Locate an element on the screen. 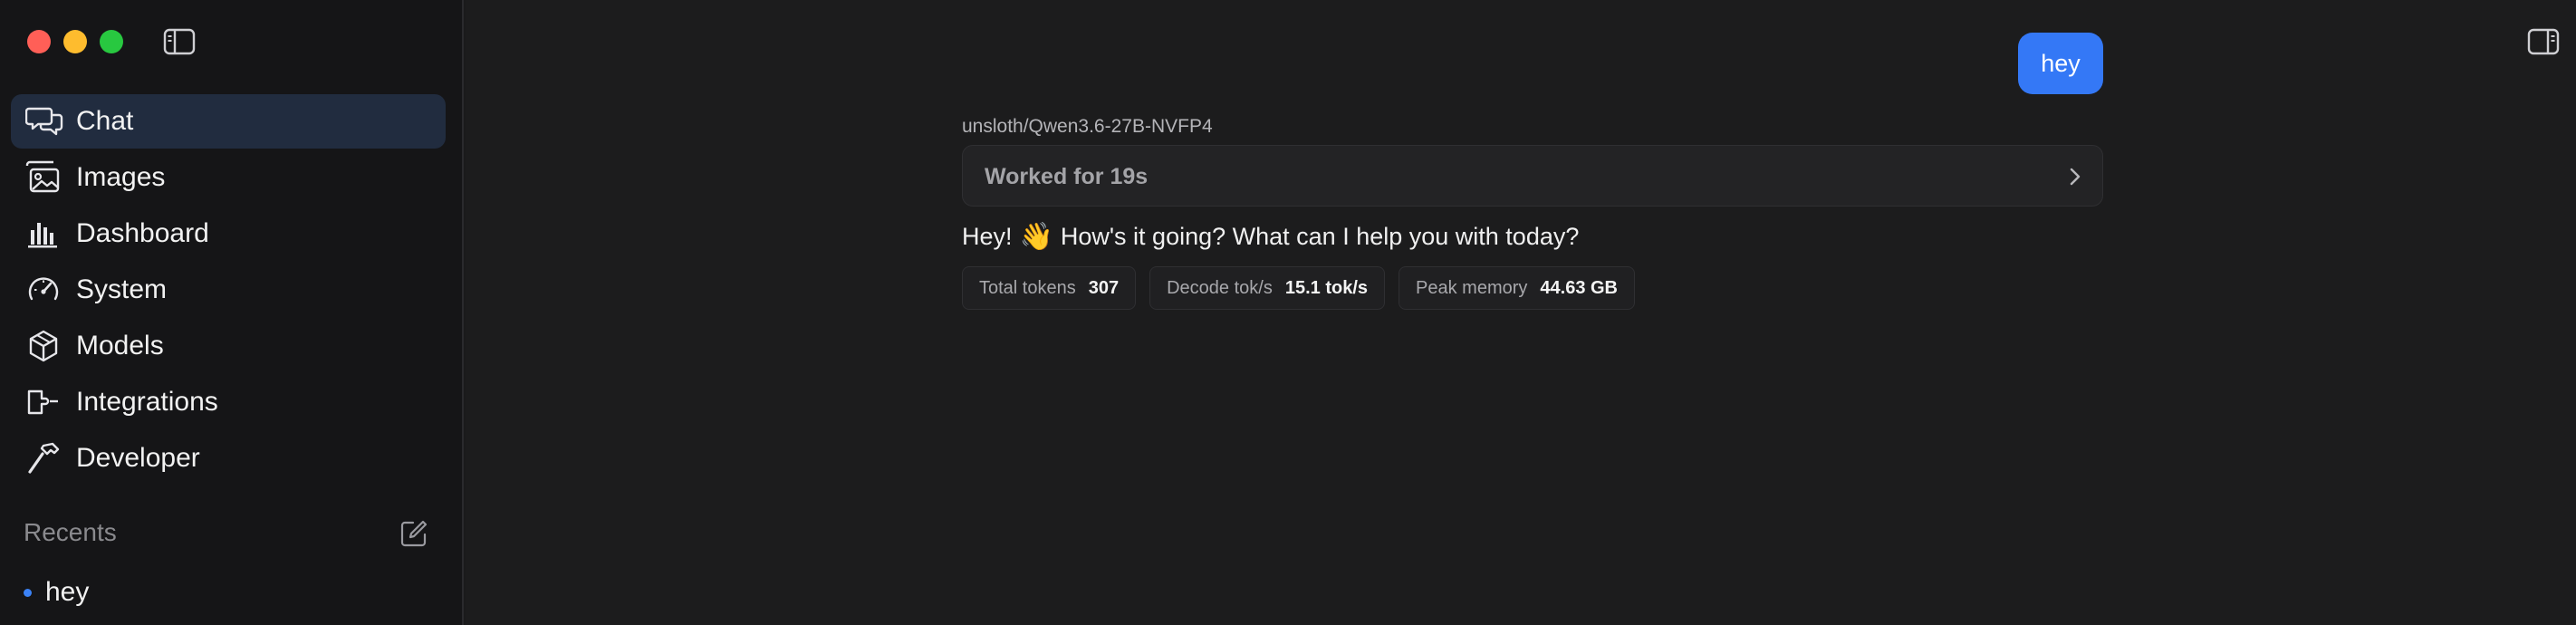 The image size is (2576, 625). recent-chat-item: hey is located at coordinates (56, 592).